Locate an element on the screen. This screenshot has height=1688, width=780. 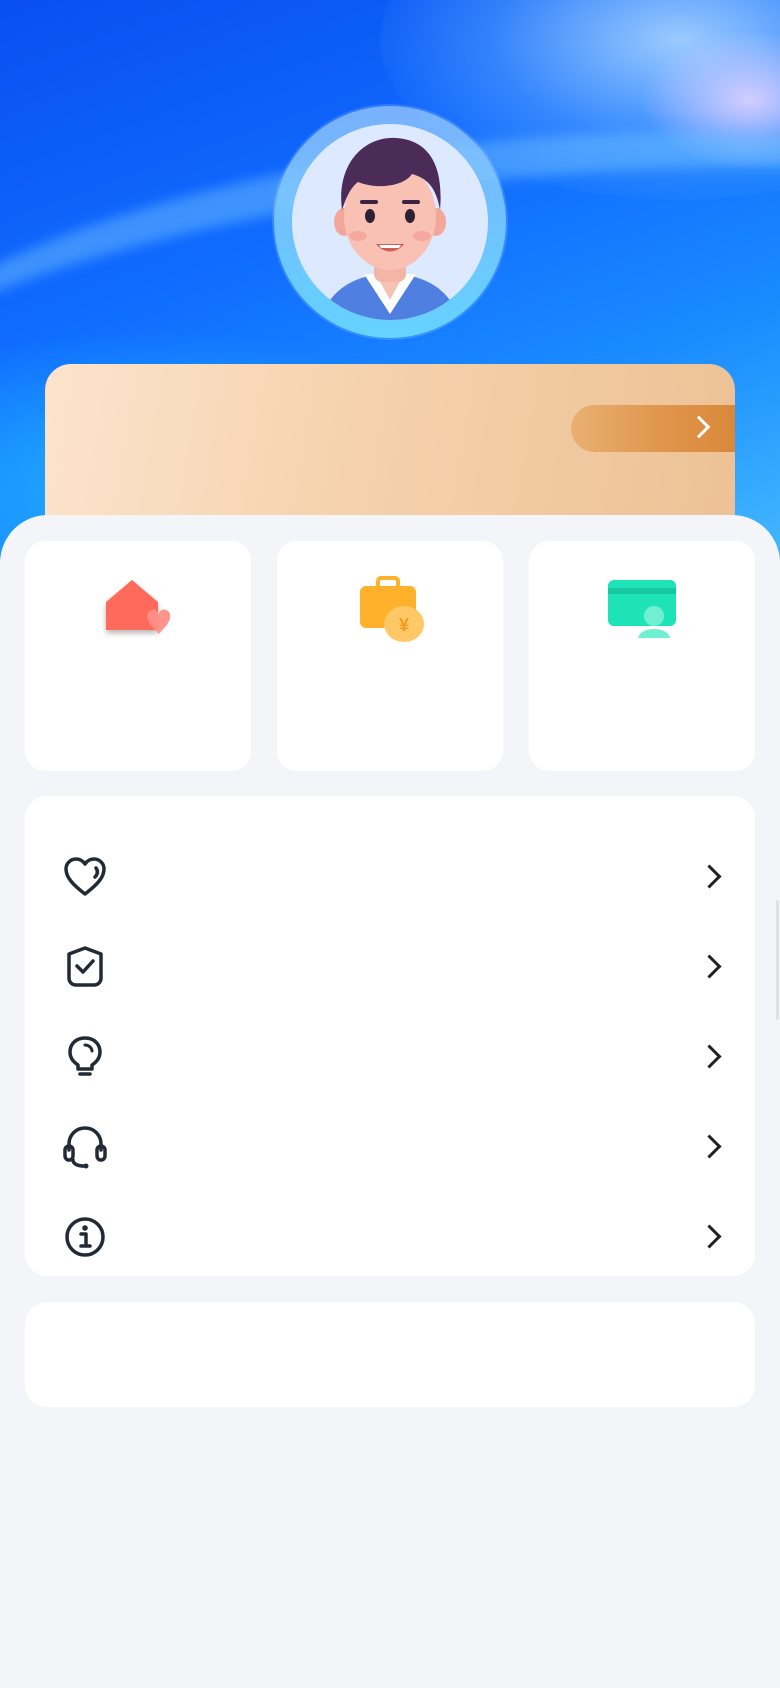
lightbulb-icon is located at coordinates (85, 1056).